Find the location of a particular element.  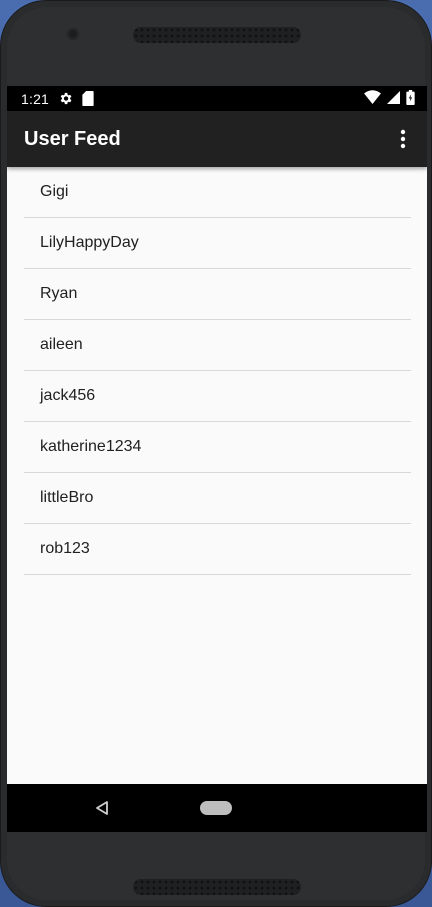

top-speaker-grill is located at coordinates (217, 35).